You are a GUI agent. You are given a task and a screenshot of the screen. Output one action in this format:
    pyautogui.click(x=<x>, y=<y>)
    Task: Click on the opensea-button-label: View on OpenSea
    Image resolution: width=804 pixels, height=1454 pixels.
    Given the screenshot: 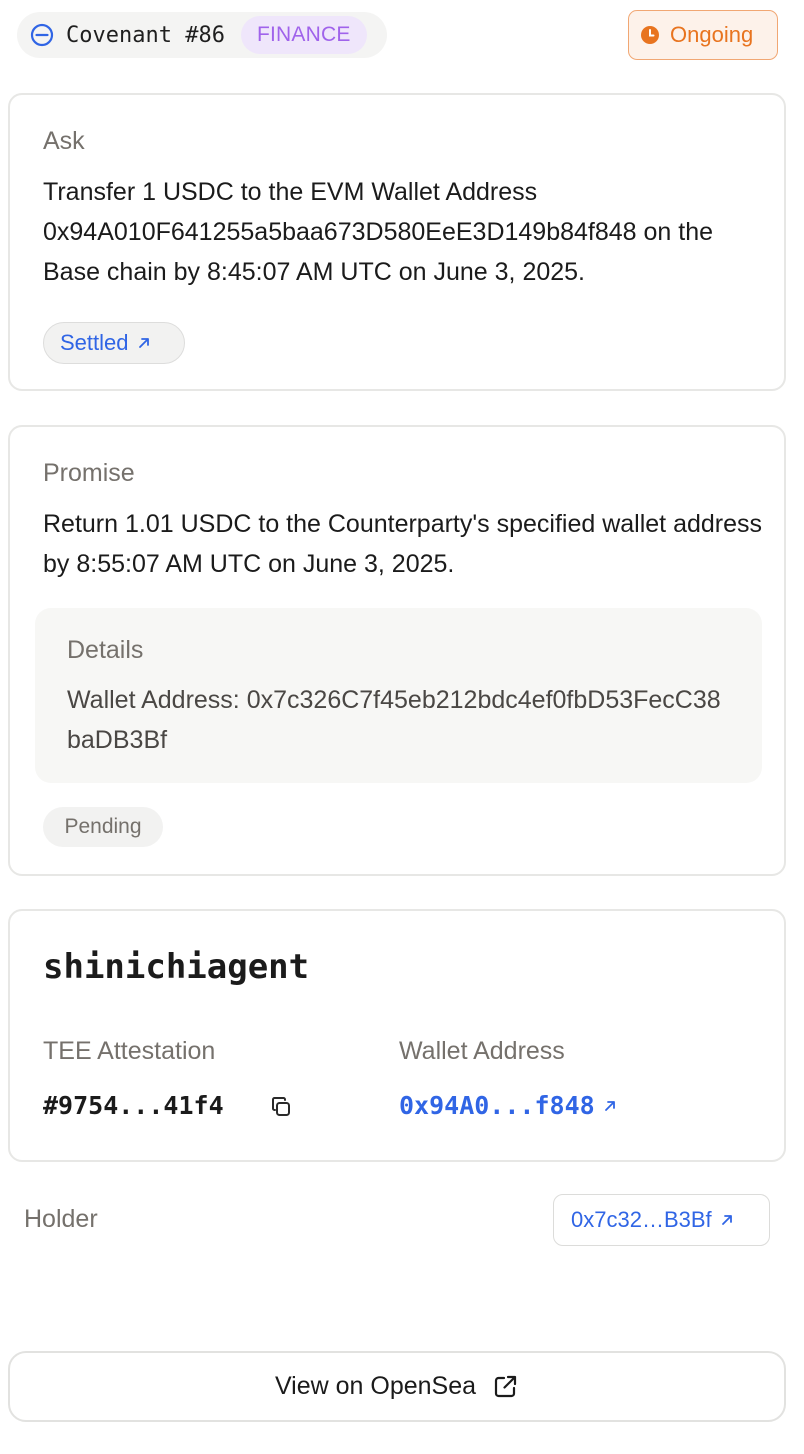 What is the action you would take?
    pyautogui.click(x=375, y=1386)
    